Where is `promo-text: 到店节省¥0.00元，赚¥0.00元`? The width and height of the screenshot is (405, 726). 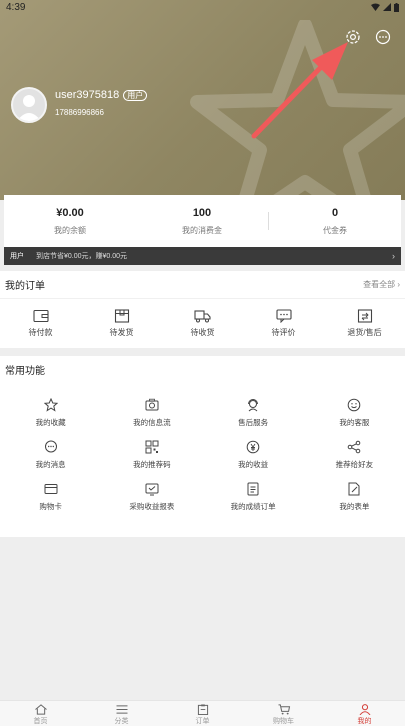
promo-text: 到店节省¥0.00元，赚¥0.00元 is located at coordinates (82, 256).